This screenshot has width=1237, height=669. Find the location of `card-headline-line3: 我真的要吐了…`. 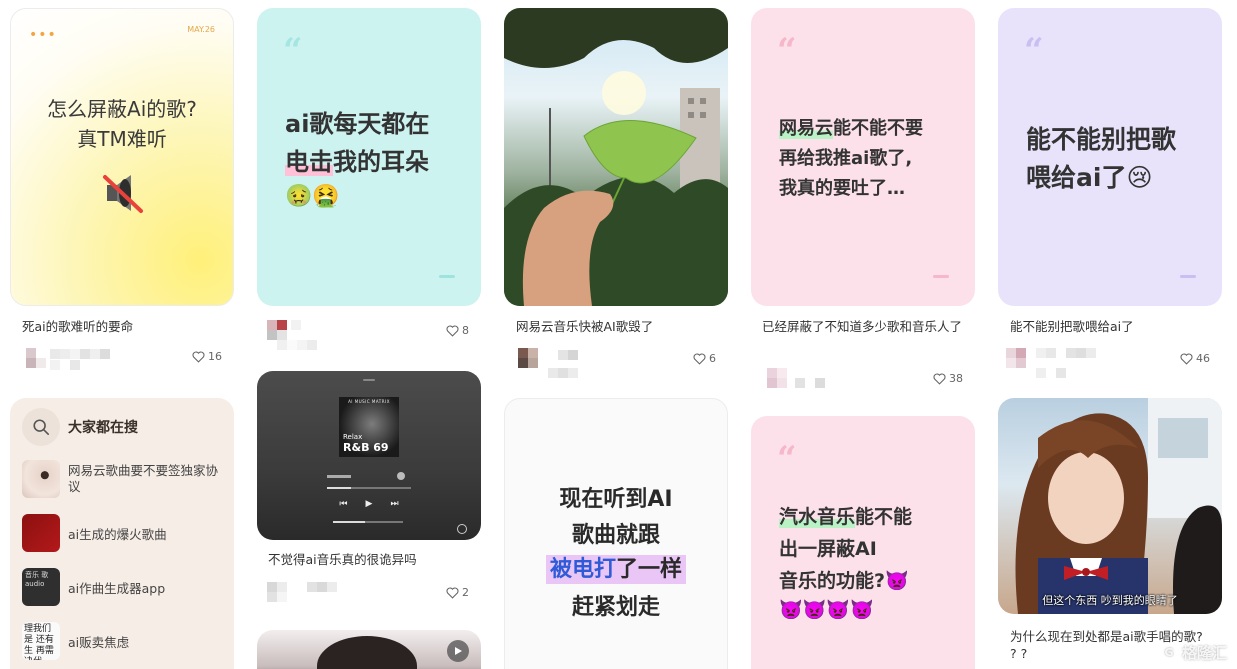

card-headline-line3: 我真的要吐了… is located at coordinates (842, 188).